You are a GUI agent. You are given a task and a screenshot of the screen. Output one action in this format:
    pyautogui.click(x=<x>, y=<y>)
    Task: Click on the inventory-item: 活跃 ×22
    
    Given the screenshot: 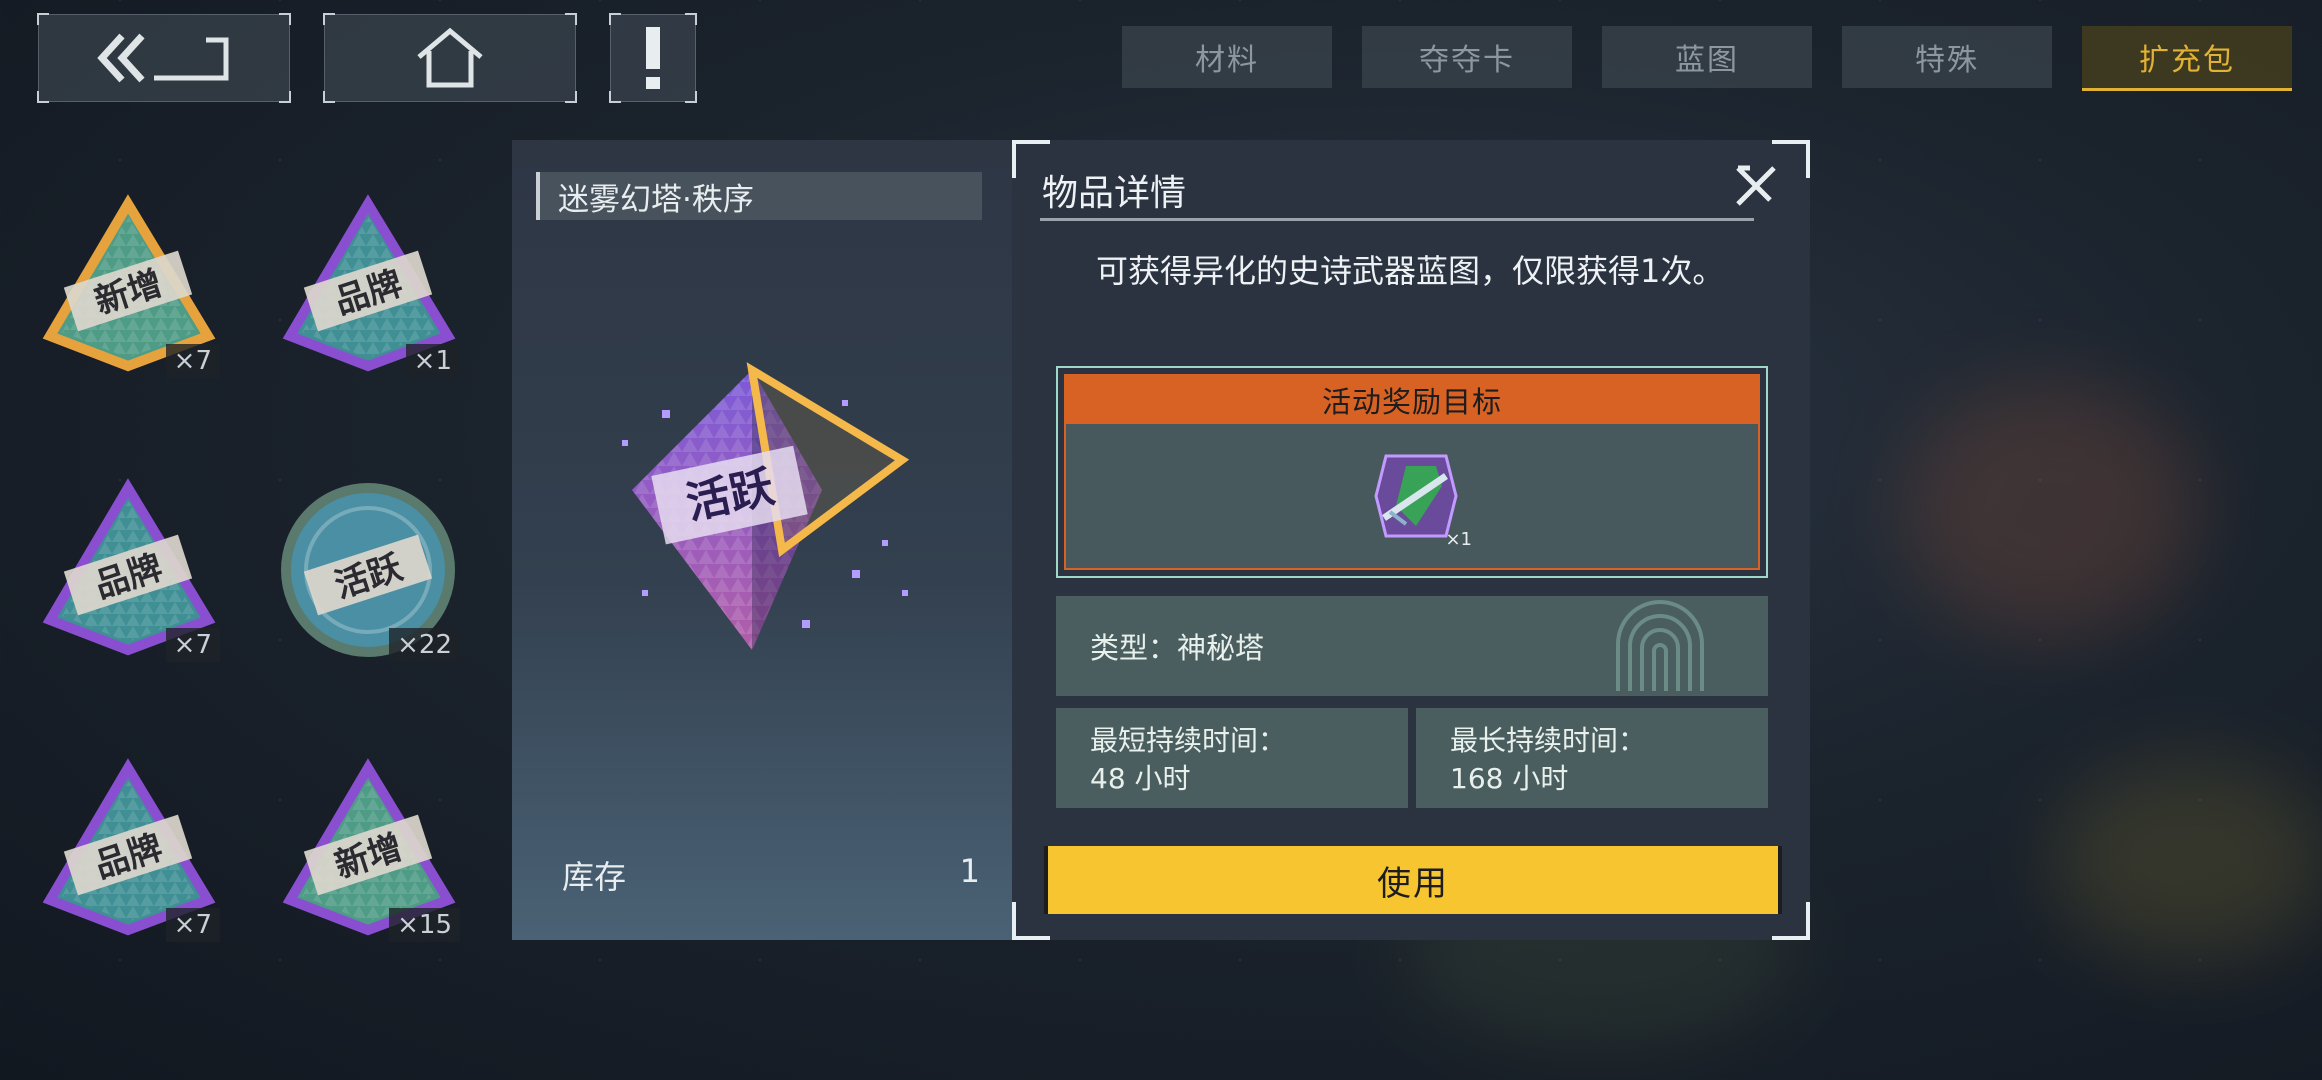 What is the action you would take?
    pyautogui.click(x=368, y=570)
    